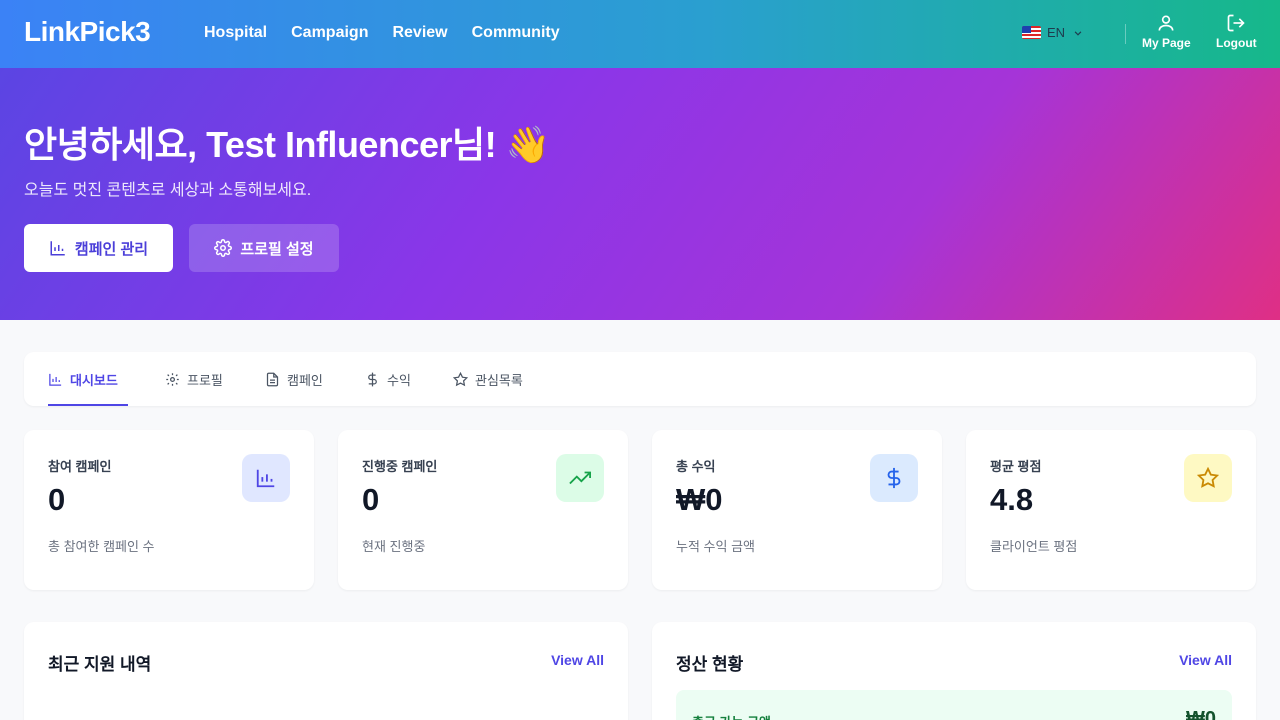  What do you see at coordinates (954, 671) in the screenshot?
I see `settlement-status-panel: 정산 현황 View All 출금 가능 금액 ₩0` at bounding box center [954, 671].